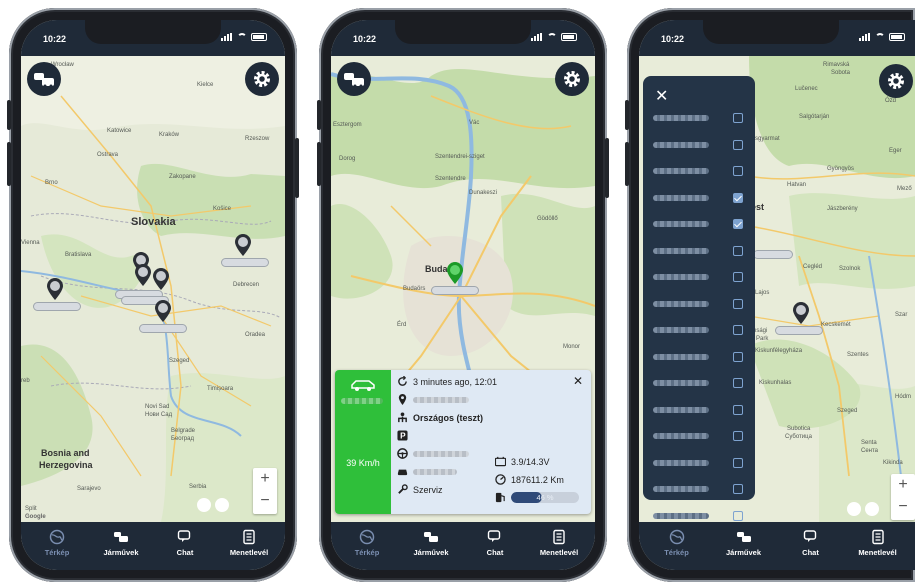 Image resolution: width=915 pixels, height=588 pixels. What do you see at coordinates (760, 331) in the screenshot?
I see `map-label-nsagi: nsági` at bounding box center [760, 331].